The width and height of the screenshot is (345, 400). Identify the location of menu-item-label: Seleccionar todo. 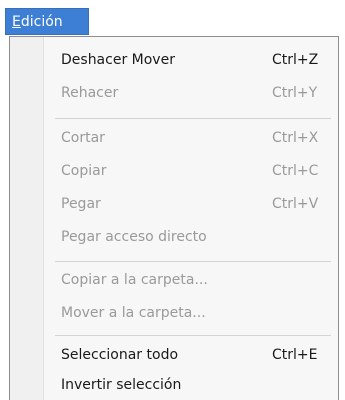
(120, 355).